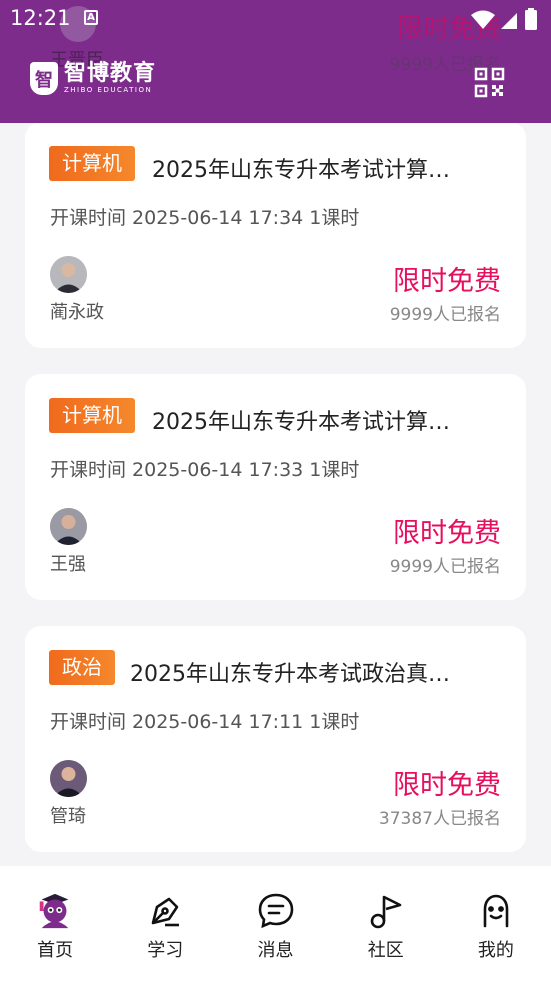  I want to click on pen-icon, so click(165, 911).